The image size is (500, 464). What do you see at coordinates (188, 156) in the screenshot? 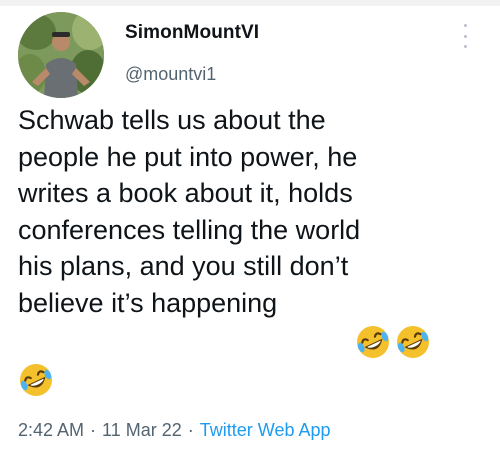
I see `tweet-line: people he put into power, he` at bounding box center [188, 156].